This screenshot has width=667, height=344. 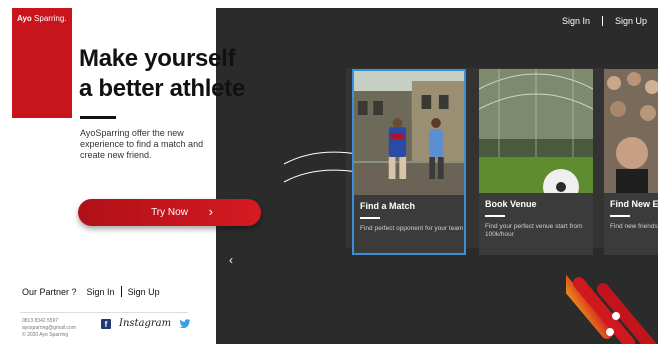 What do you see at coordinates (49, 292) in the screenshot?
I see `our-partner-link: Our Partner ?` at bounding box center [49, 292].